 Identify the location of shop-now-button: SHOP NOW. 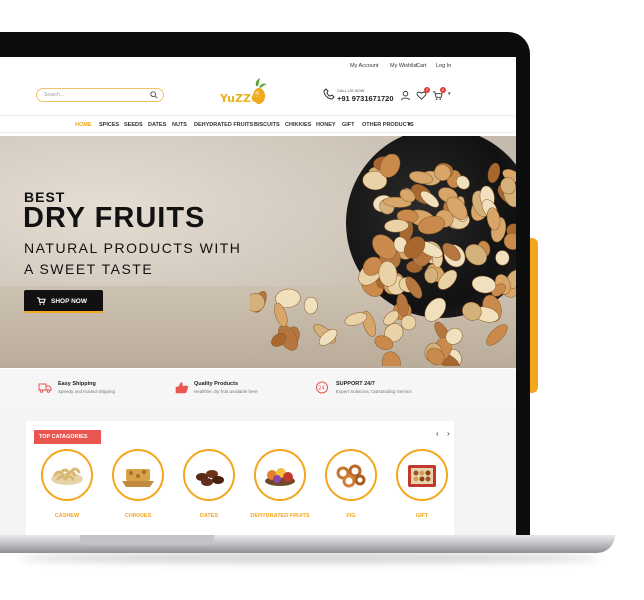
(63, 301).